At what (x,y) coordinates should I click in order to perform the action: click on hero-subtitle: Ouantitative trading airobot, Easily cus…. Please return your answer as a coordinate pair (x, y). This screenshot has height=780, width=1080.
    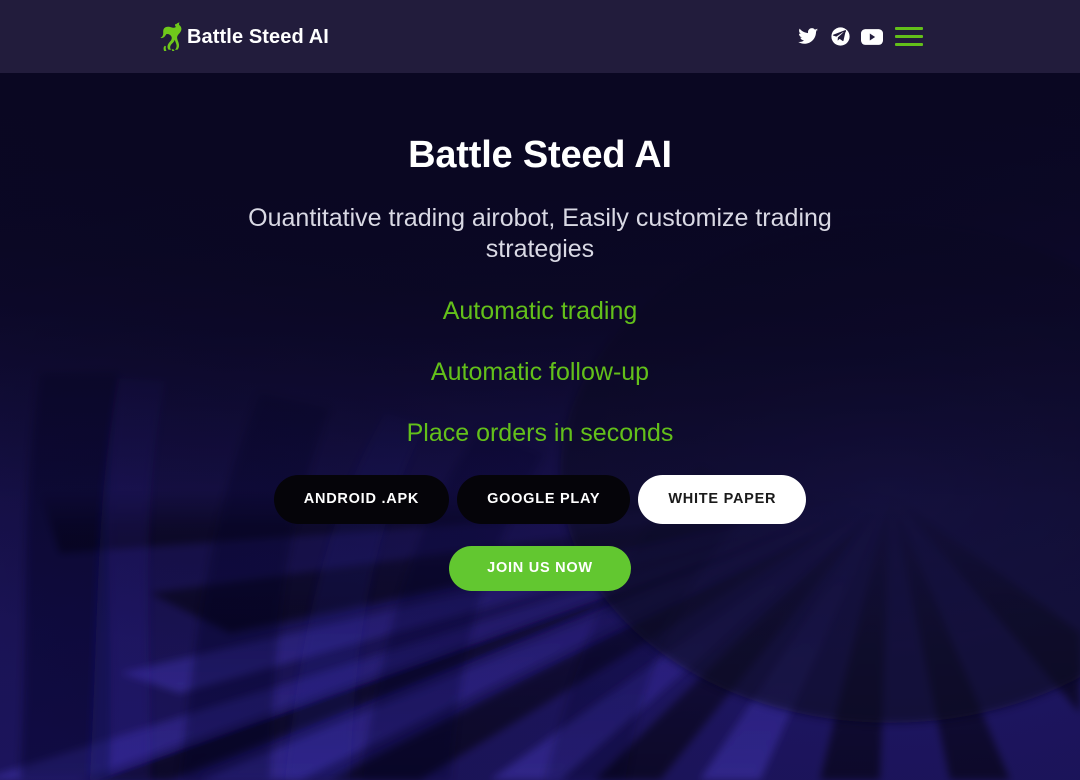
    Looking at the image, I should click on (540, 233).